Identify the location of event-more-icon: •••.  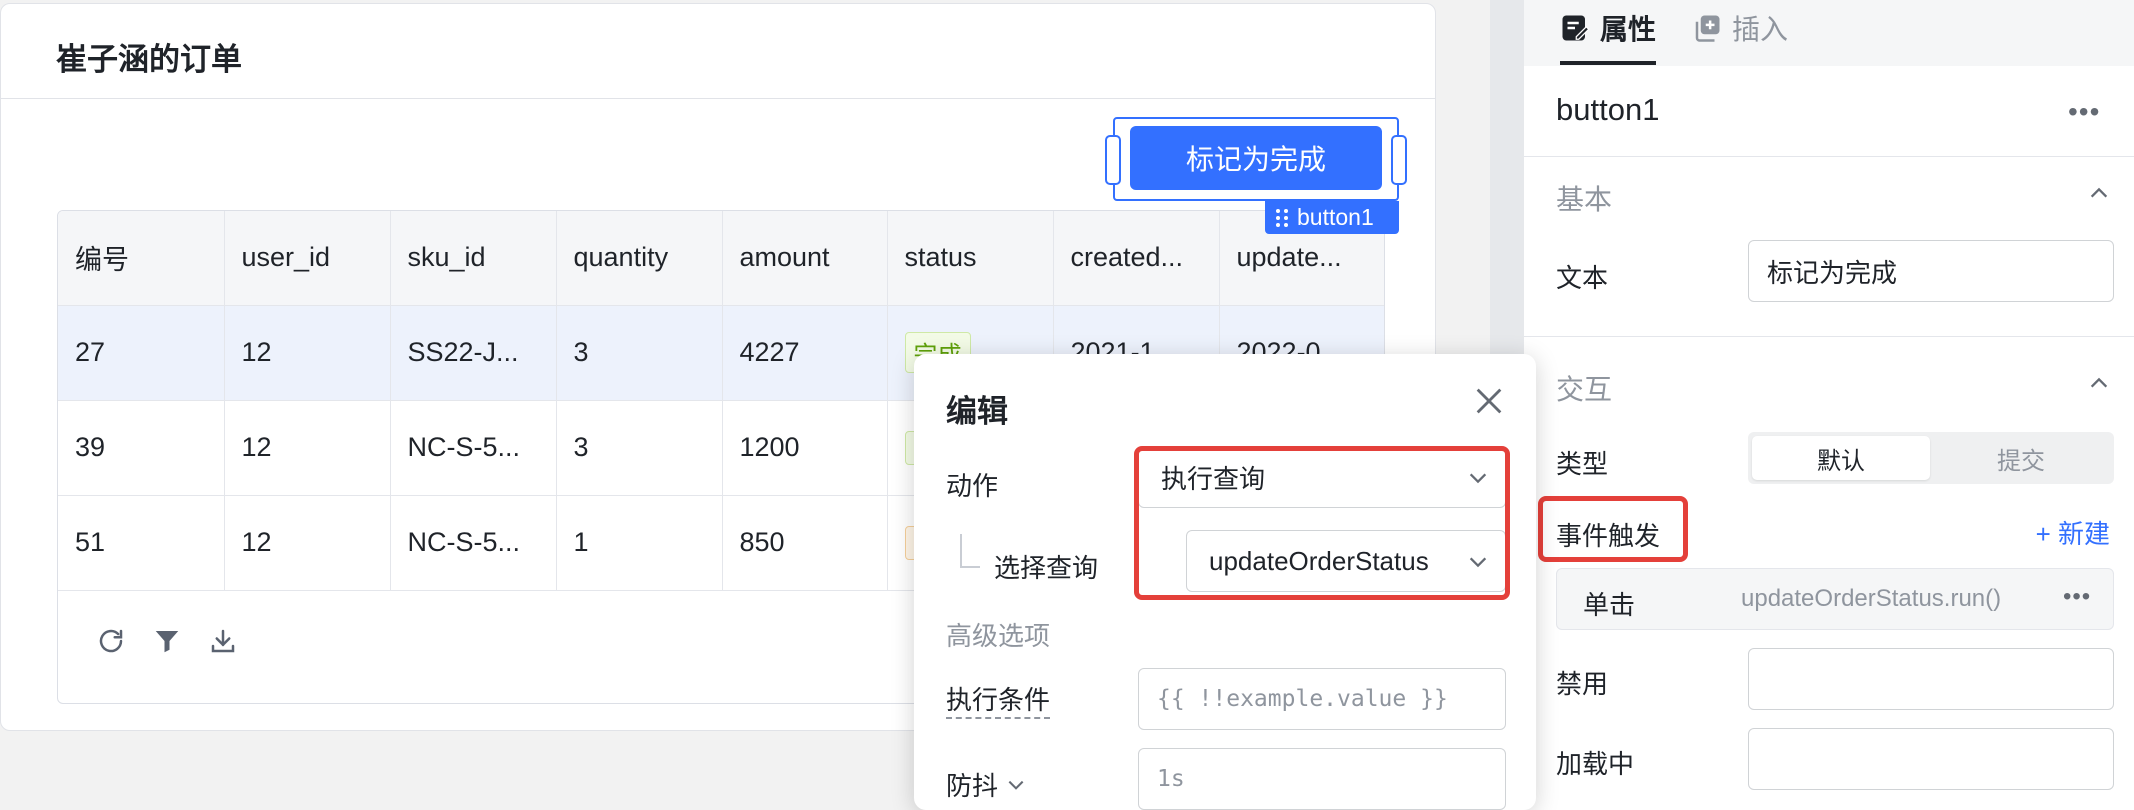
(2077, 597).